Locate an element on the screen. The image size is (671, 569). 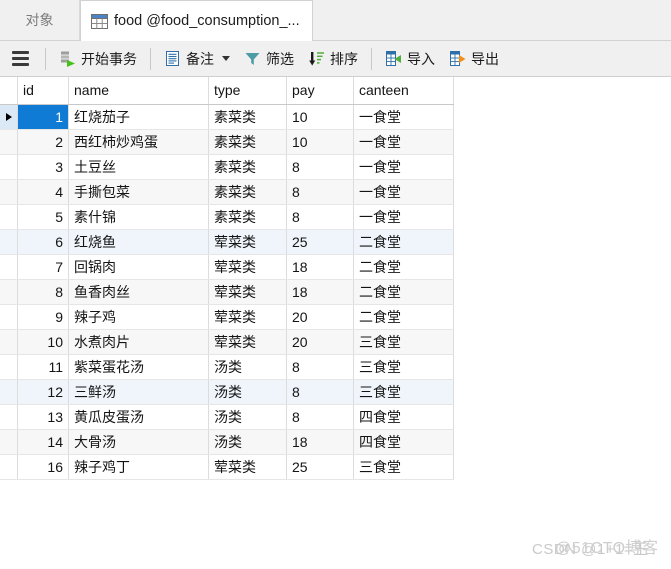
cell-id: 12 is located at coordinates (43, 392).